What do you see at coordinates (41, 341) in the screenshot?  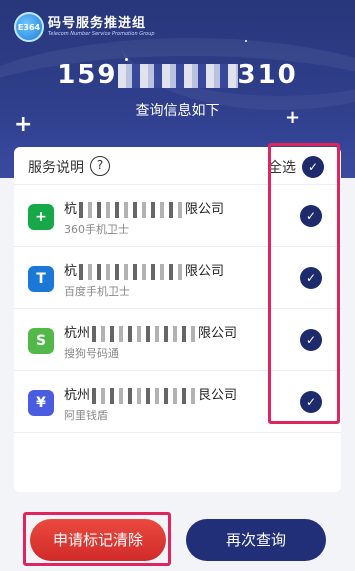 I see `phone-s-icon: S` at bounding box center [41, 341].